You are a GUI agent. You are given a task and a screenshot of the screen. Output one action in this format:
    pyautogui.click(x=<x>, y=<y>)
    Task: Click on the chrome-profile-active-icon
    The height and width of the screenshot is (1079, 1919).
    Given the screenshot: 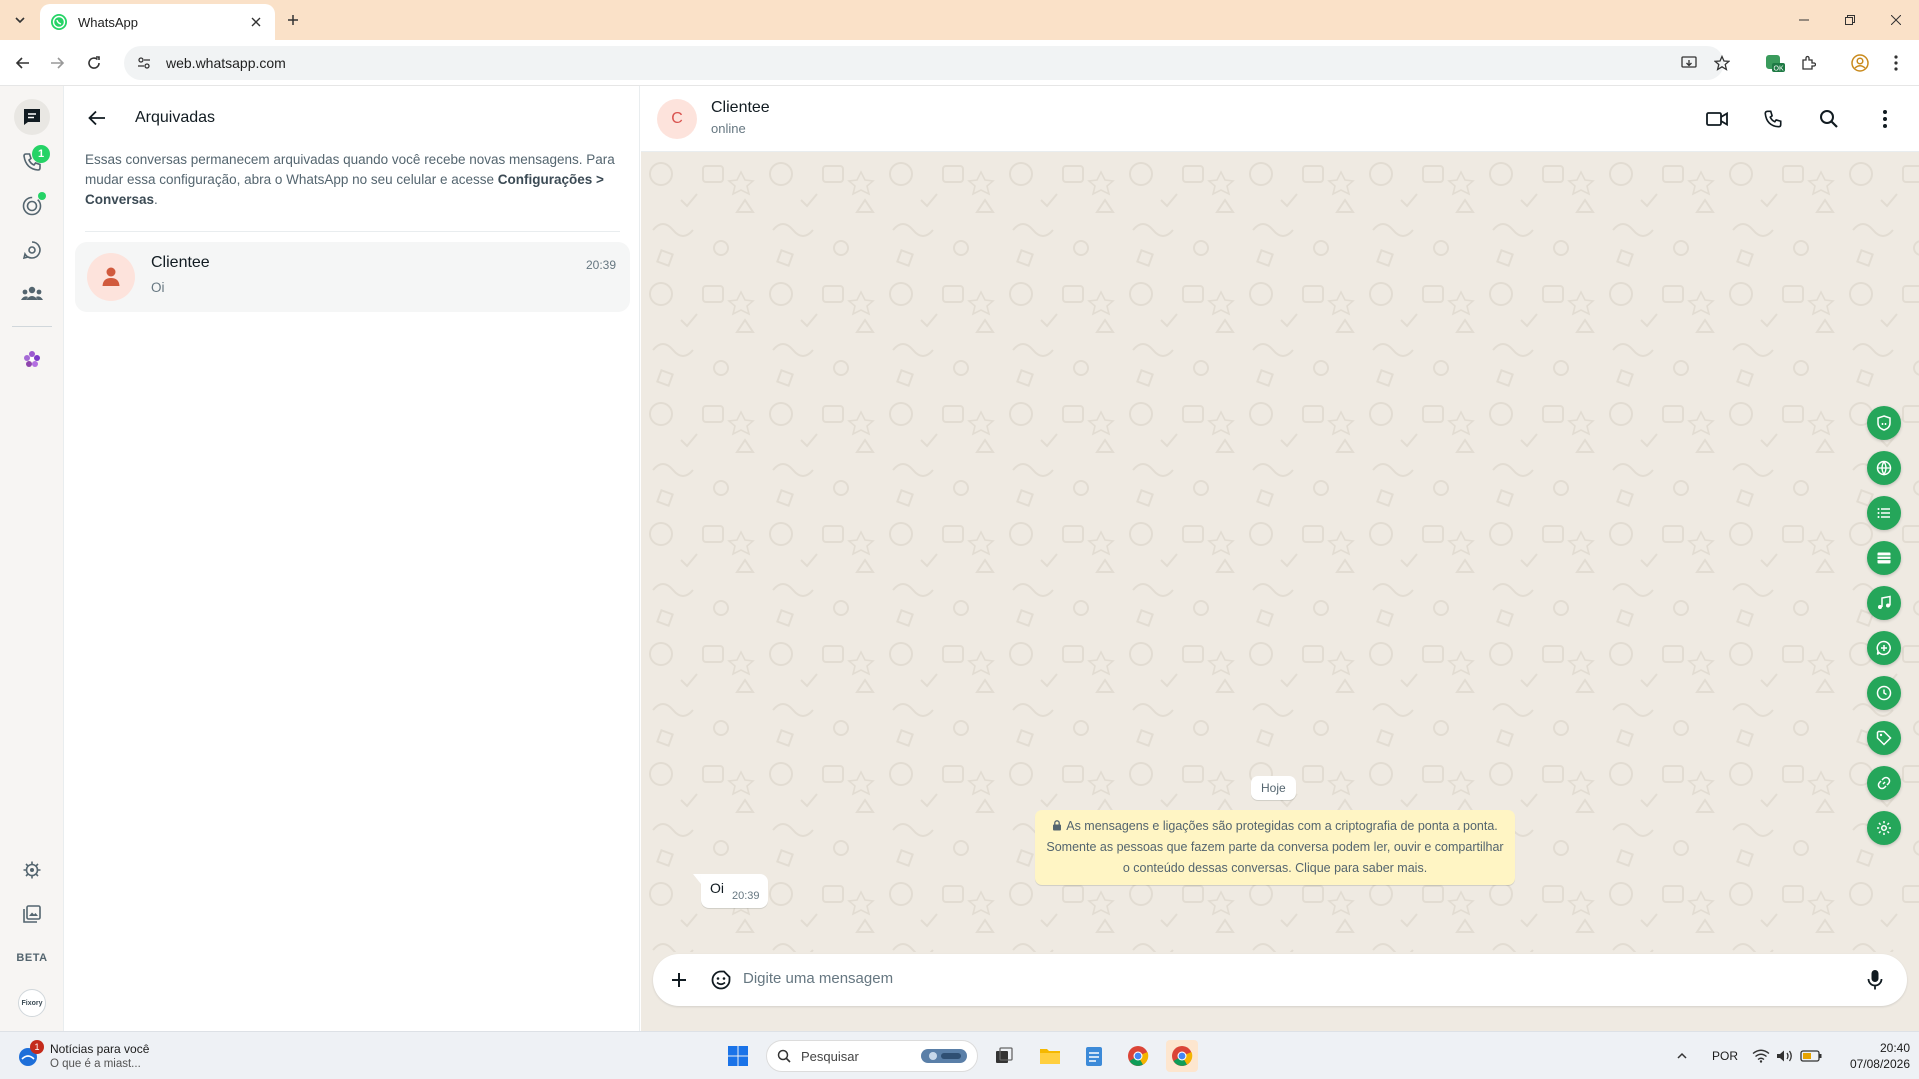 What is the action you would take?
    pyautogui.click(x=1182, y=1056)
    